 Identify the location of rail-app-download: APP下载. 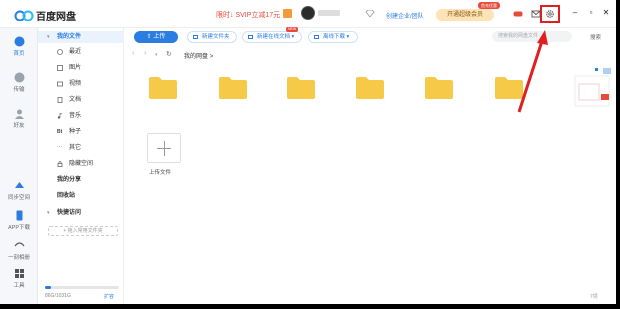
(19, 220).